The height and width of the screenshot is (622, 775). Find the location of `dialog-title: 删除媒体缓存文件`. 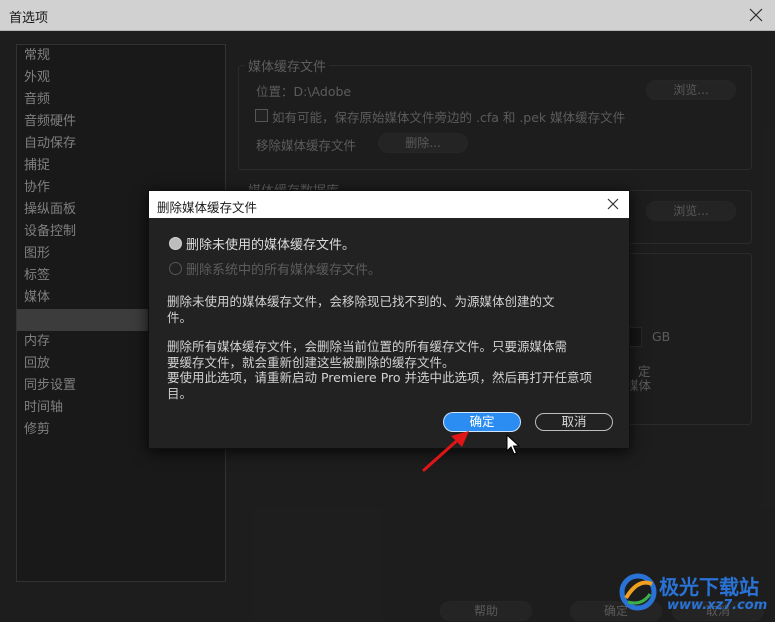

dialog-title: 删除媒体缓存文件 is located at coordinates (207, 207).